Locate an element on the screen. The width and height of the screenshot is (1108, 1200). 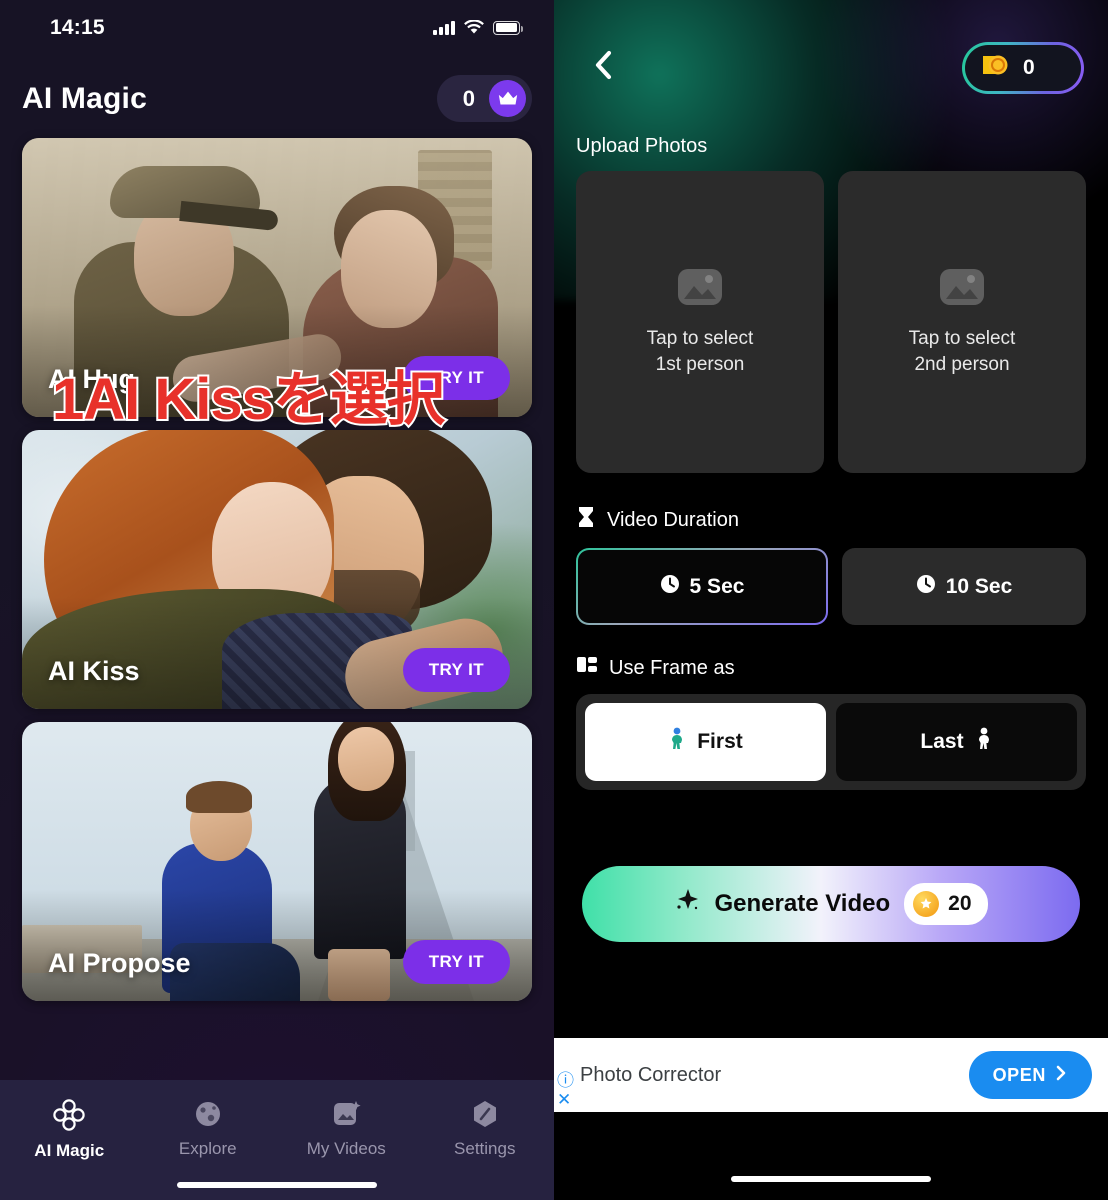
frame-option-label: Last is located at coordinates (942, 741).